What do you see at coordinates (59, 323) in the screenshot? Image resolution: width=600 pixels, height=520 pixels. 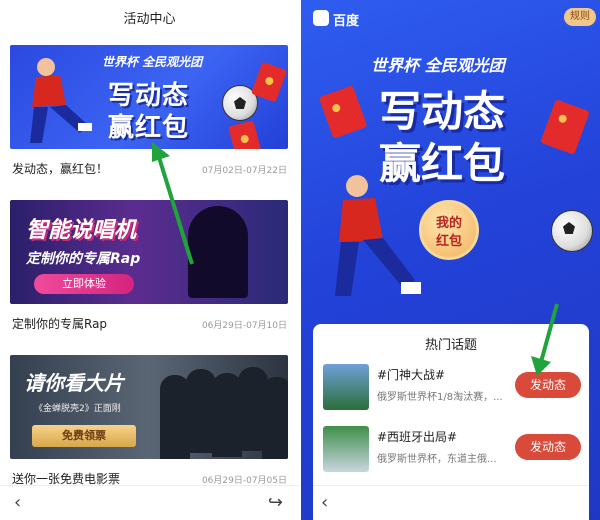 I see `item-caption: 定制你的专属Rap` at bounding box center [59, 323].